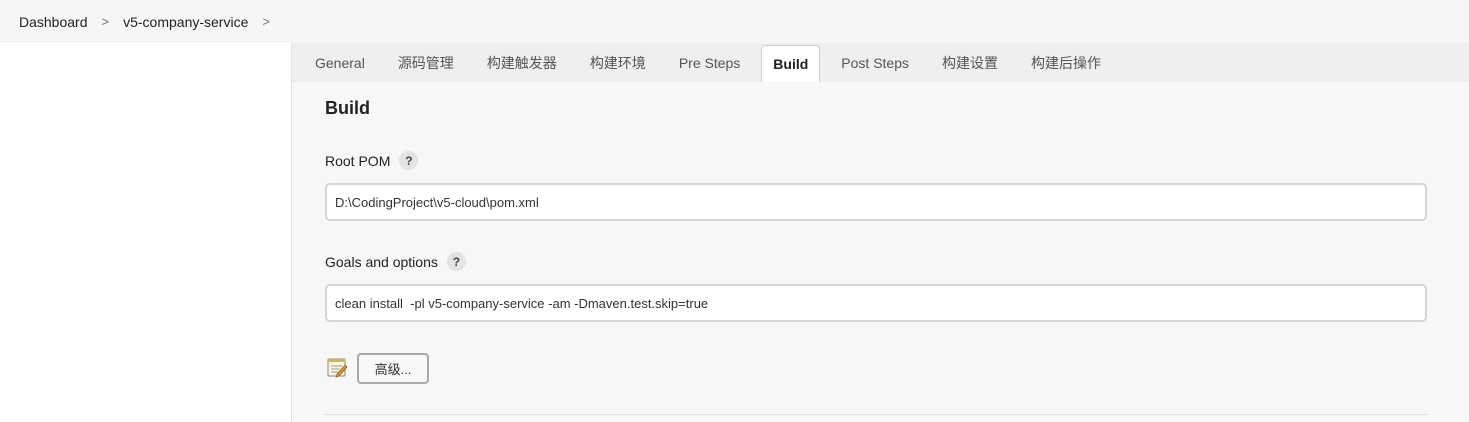 The image size is (1469, 422). What do you see at coordinates (791, 63) in the screenshot?
I see `tab-build: Build` at bounding box center [791, 63].